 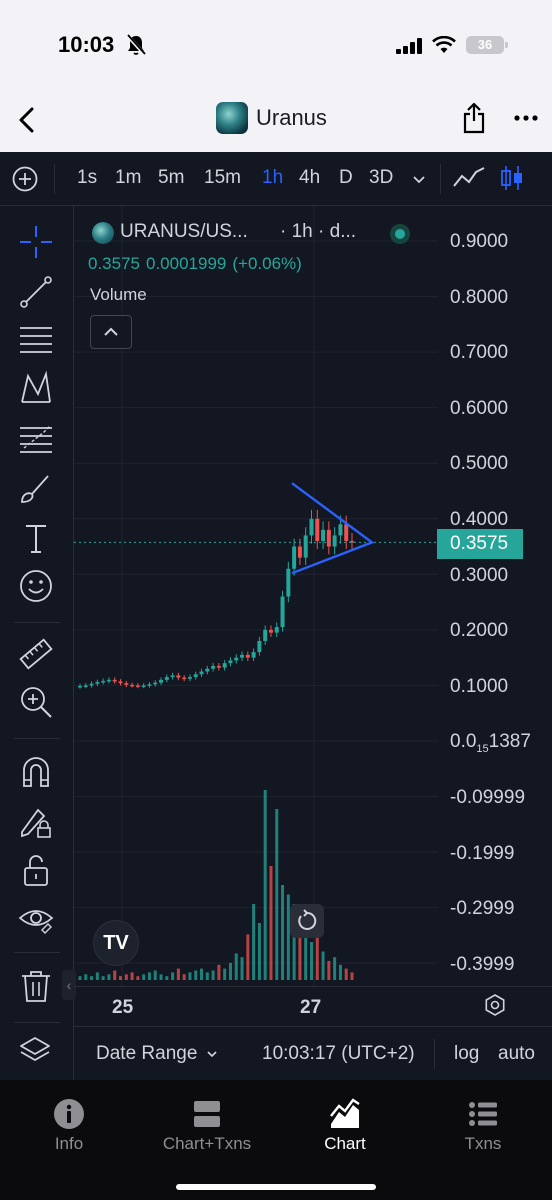 I want to click on price-tick-prefix: 0.0, so click(x=463, y=741).